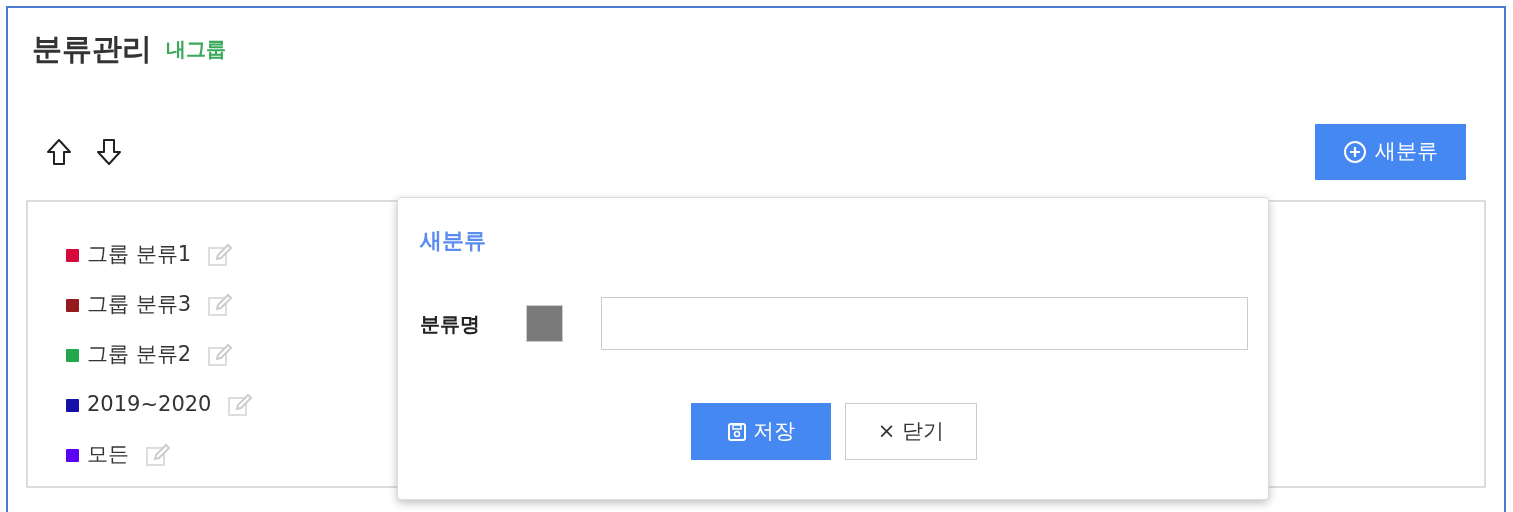 Image resolution: width=1513 pixels, height=512 pixels. What do you see at coordinates (544, 323) in the screenshot?
I see `color-picker-swatch` at bounding box center [544, 323].